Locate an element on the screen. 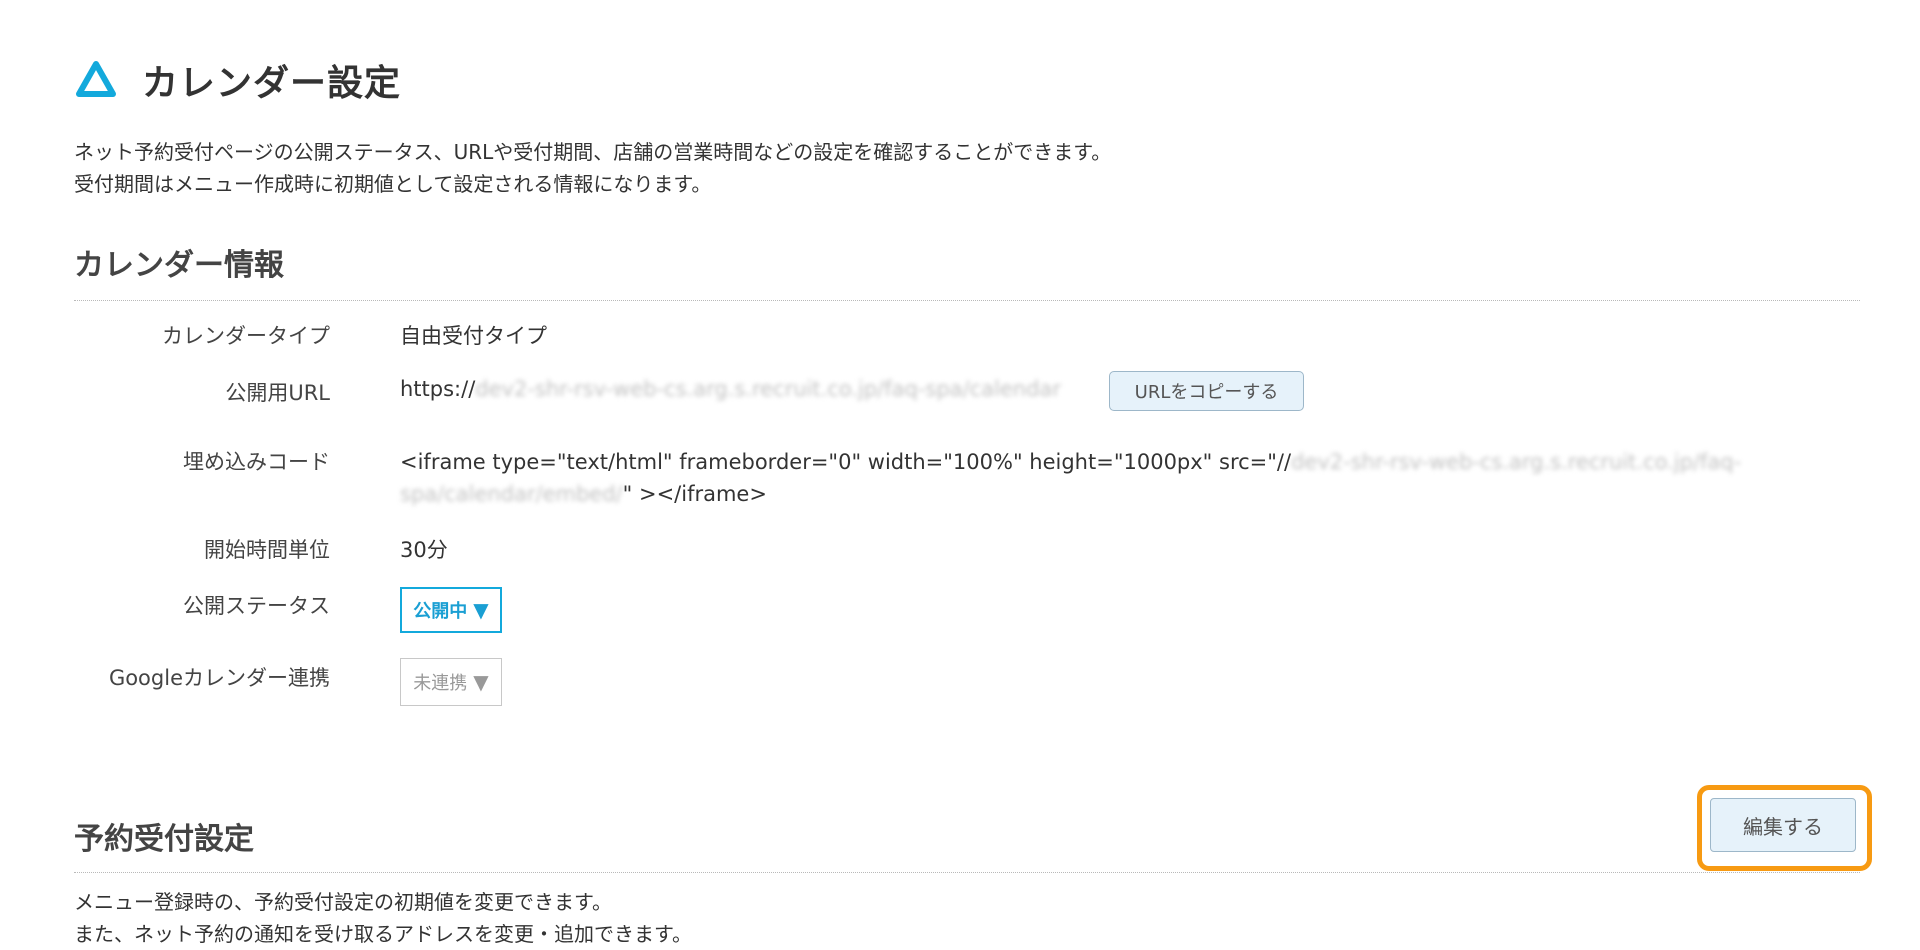 This screenshot has height=950, width=1920. intro-line-2: 受付期間はメニュー作成時に初期値として設定される情報になります。 is located at coordinates (393, 184).